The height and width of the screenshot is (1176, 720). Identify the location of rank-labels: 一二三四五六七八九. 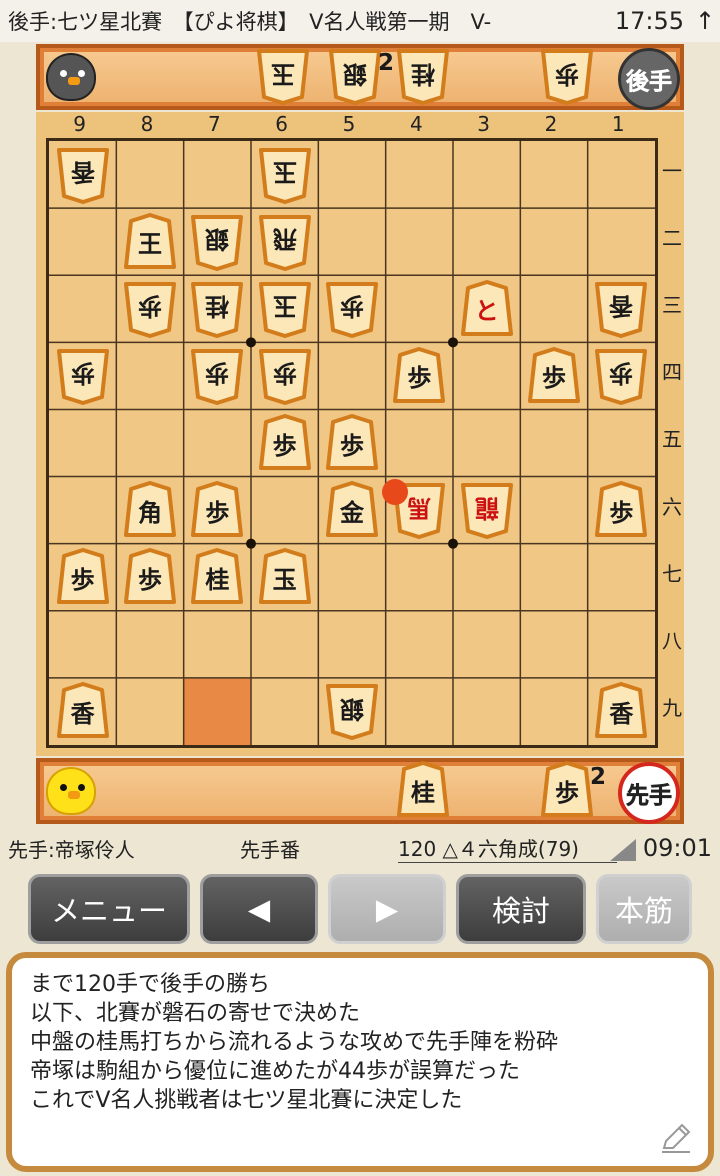
(672, 440).